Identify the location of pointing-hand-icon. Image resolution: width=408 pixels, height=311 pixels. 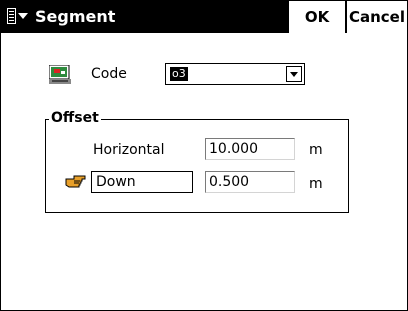
(76, 182).